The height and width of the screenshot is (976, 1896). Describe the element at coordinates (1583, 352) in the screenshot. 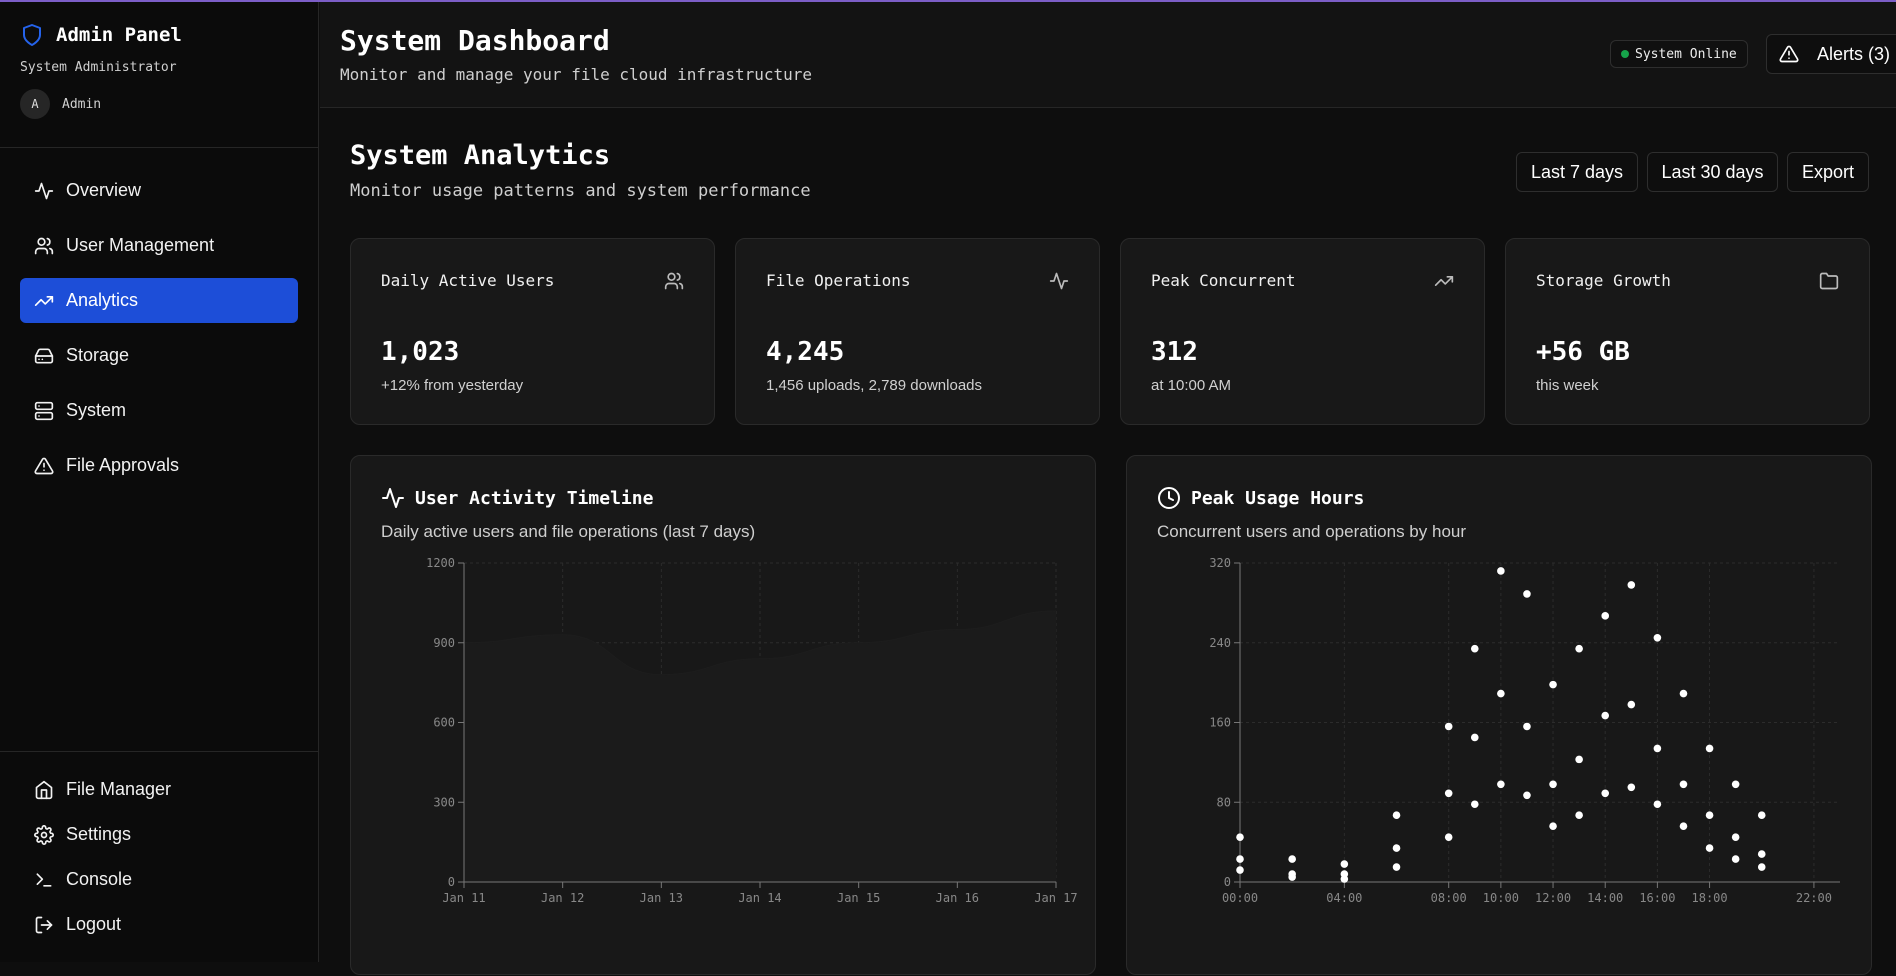

I see `stat-value: +56 GB` at that location.